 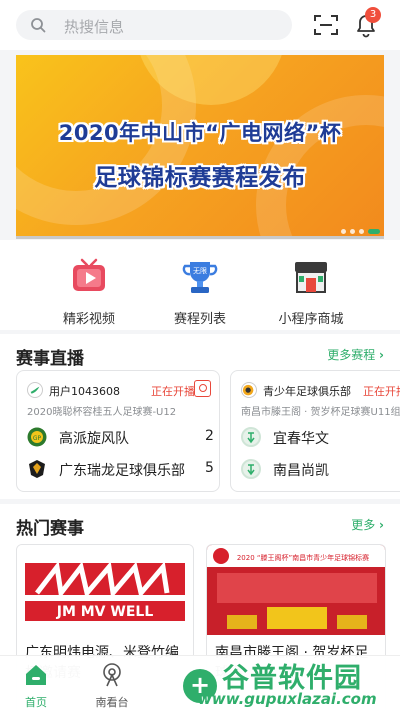 I want to click on carousel-dot-active, so click(x=374, y=231).